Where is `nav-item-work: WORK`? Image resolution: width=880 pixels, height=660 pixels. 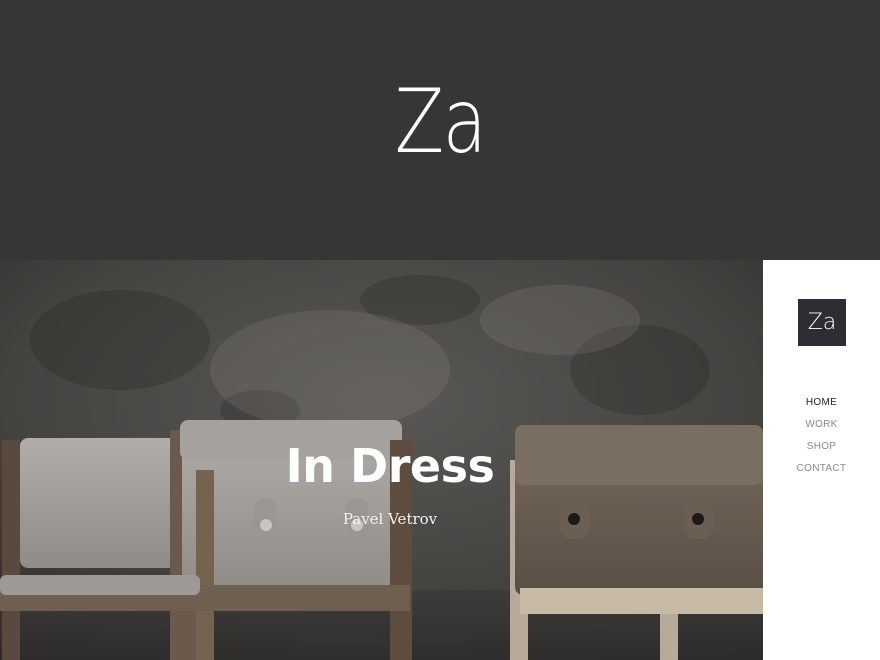
nav-item-work: WORK is located at coordinates (821, 429).